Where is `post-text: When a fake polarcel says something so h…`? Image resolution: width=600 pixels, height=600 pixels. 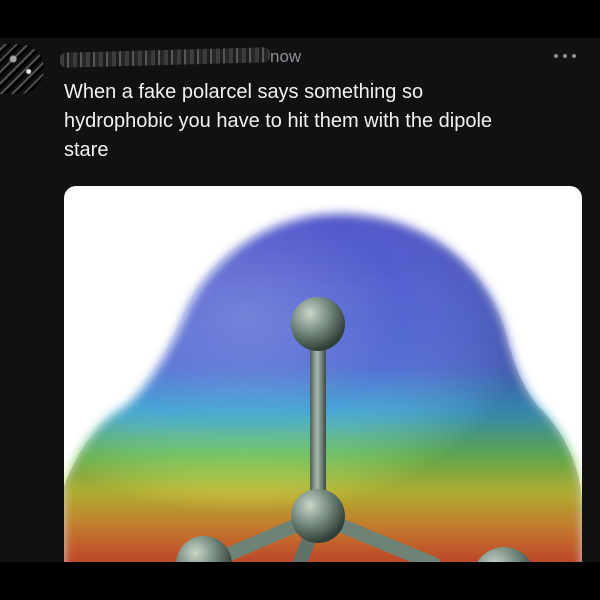 post-text: When a fake polarcel says something so h… is located at coordinates (278, 121).